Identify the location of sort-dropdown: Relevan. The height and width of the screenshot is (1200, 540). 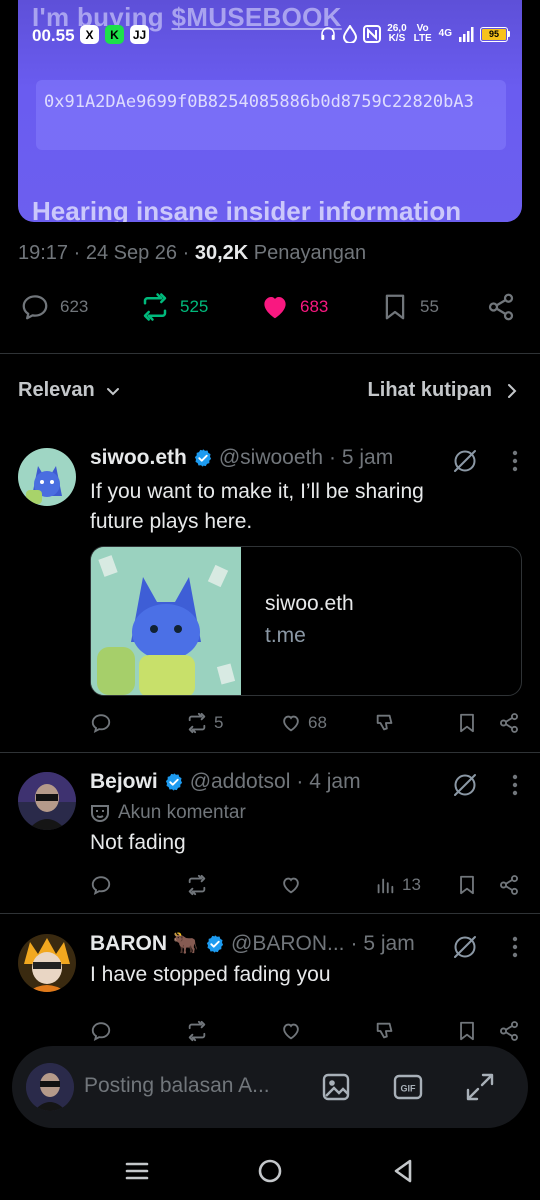
(69, 390).